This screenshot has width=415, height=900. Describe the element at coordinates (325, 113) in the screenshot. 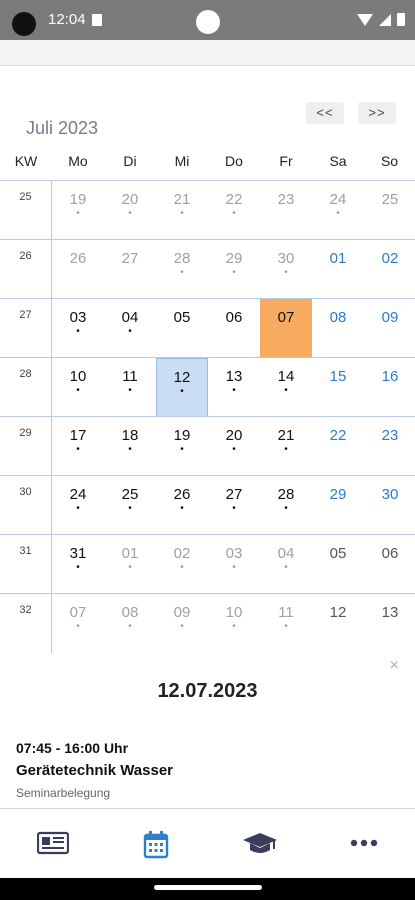

I see `previous-month-button: <<` at that location.